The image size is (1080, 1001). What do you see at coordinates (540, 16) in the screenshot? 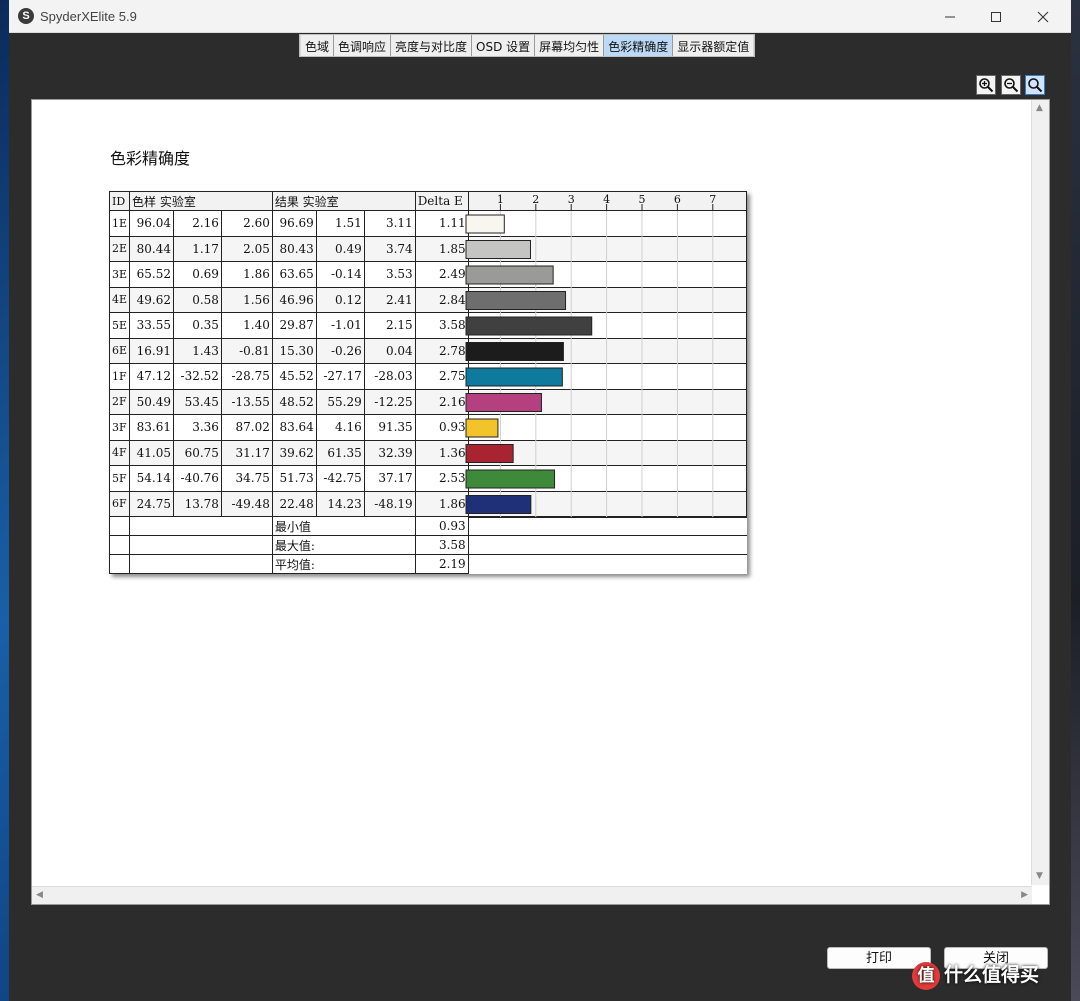
I see `title-bar: S SpyderXElite 5.9` at bounding box center [540, 16].